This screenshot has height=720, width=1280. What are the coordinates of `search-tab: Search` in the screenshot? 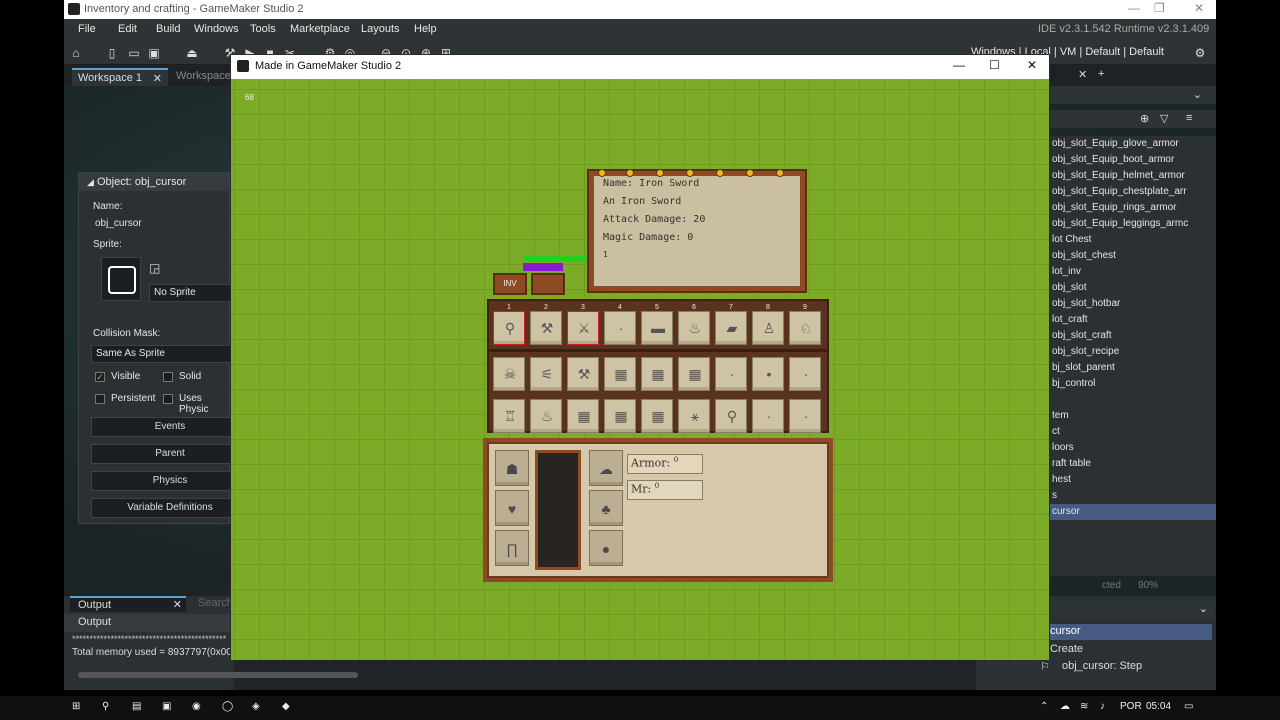 It's located at (215, 603).